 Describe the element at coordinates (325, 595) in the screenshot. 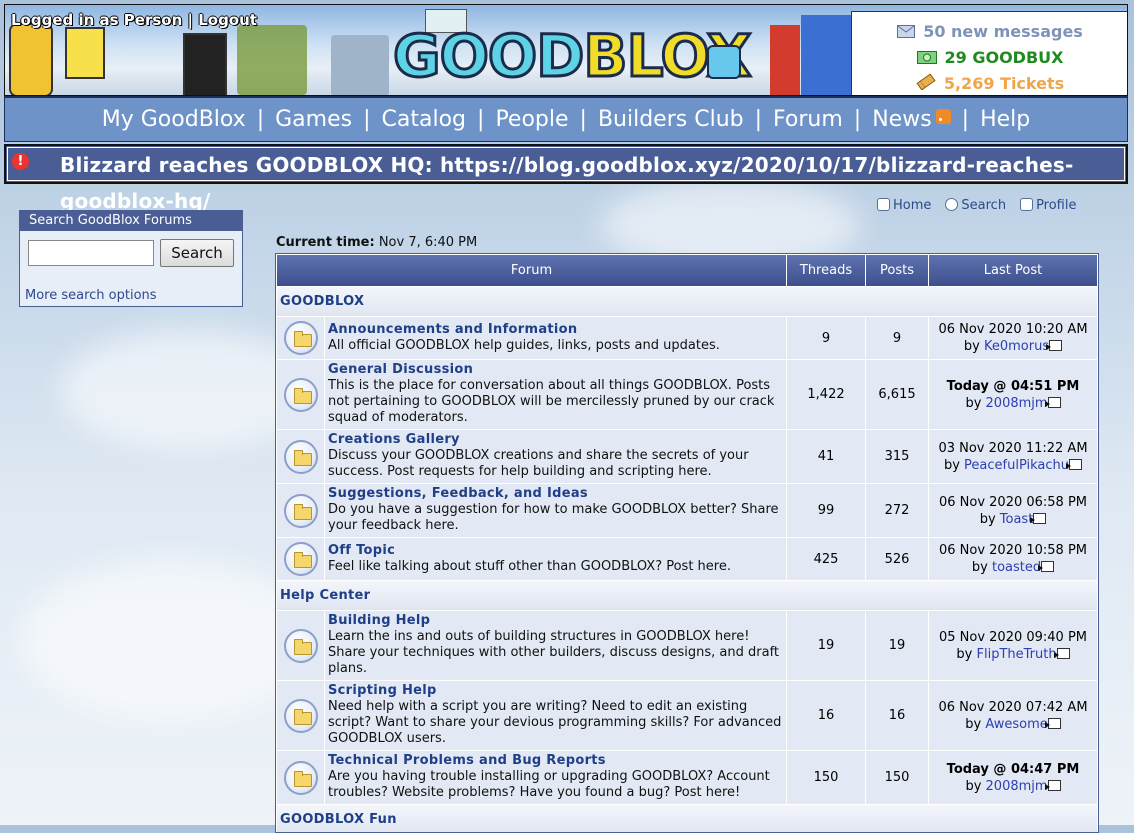

I see `category-link: Help Center` at that location.